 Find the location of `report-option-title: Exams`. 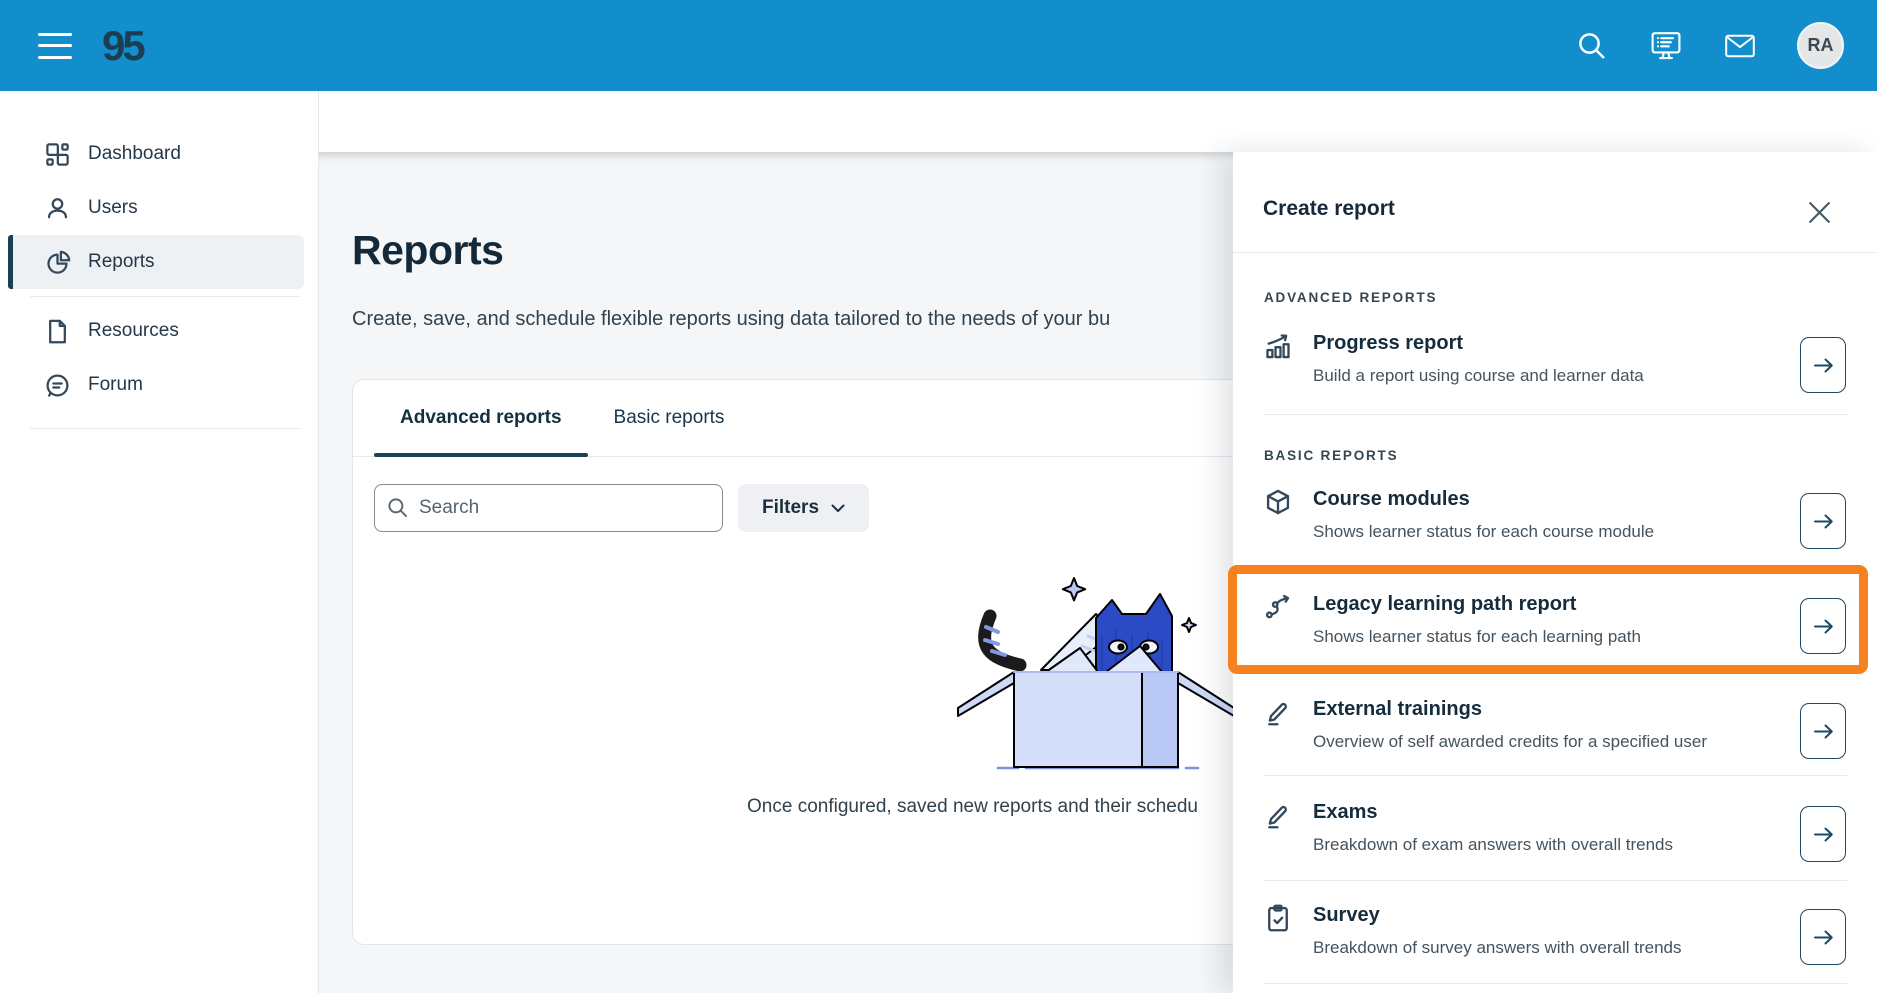

report-option-title: Exams is located at coordinates (1345, 812).